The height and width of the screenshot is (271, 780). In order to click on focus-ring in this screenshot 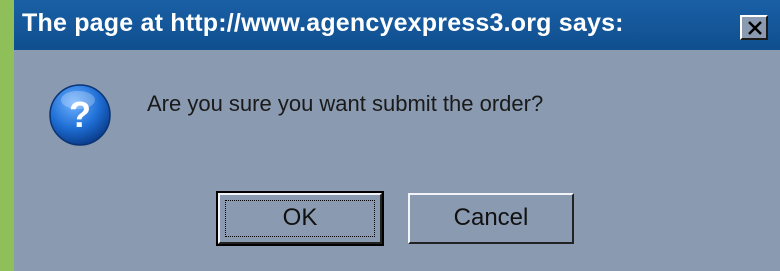, I will do `click(300, 218)`.